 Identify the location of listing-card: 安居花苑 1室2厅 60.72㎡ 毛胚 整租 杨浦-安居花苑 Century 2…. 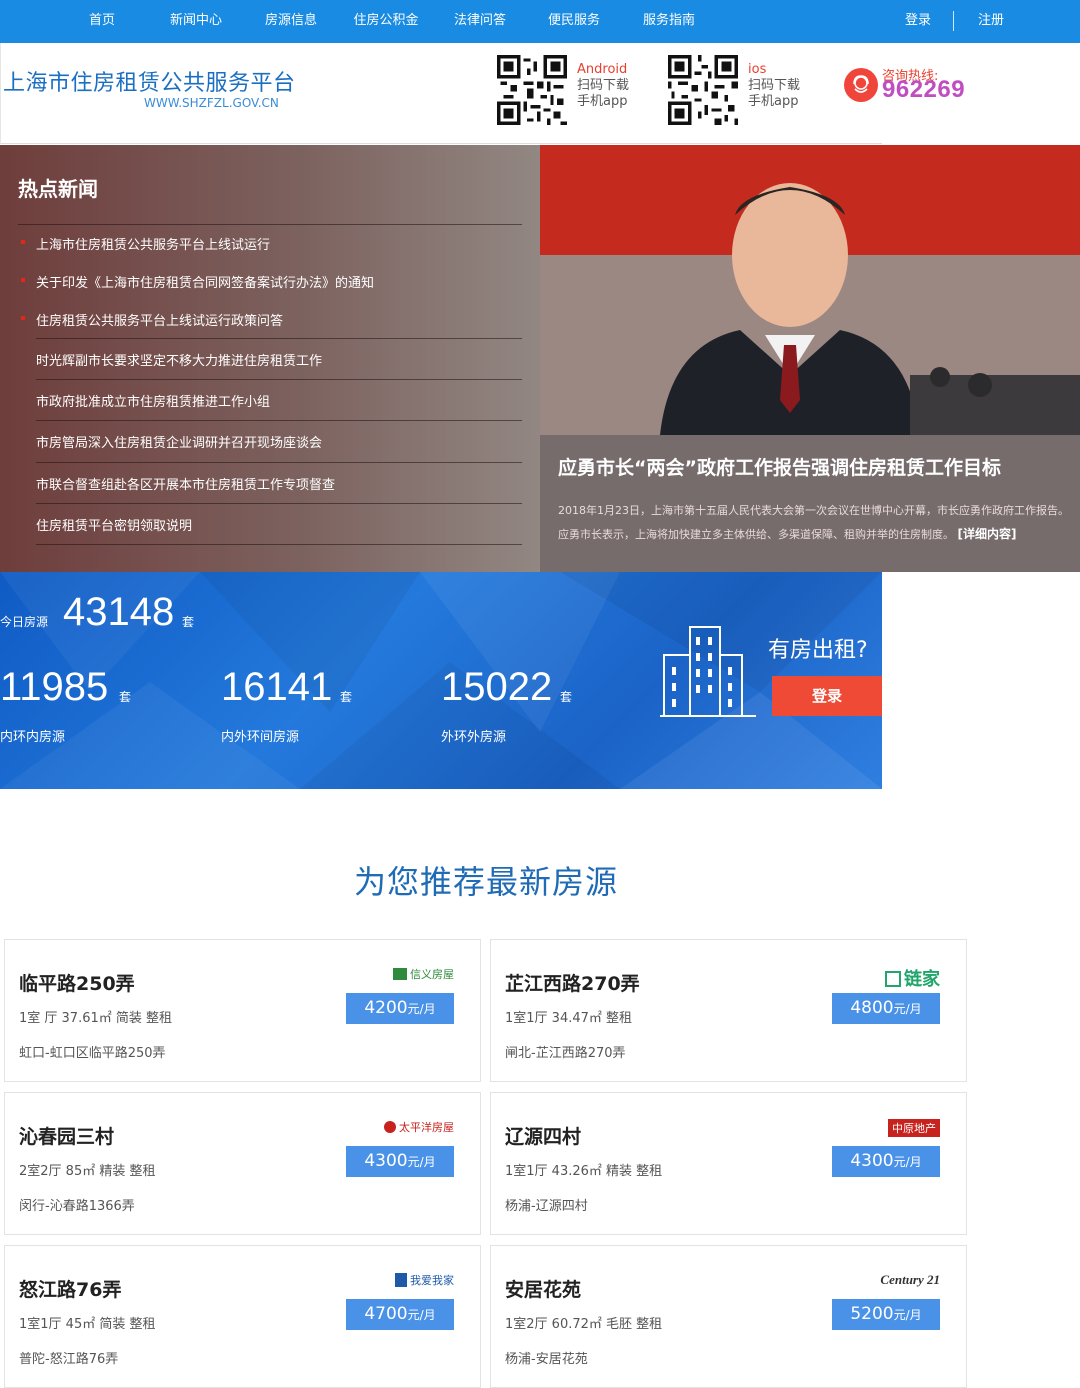
(728, 1316).